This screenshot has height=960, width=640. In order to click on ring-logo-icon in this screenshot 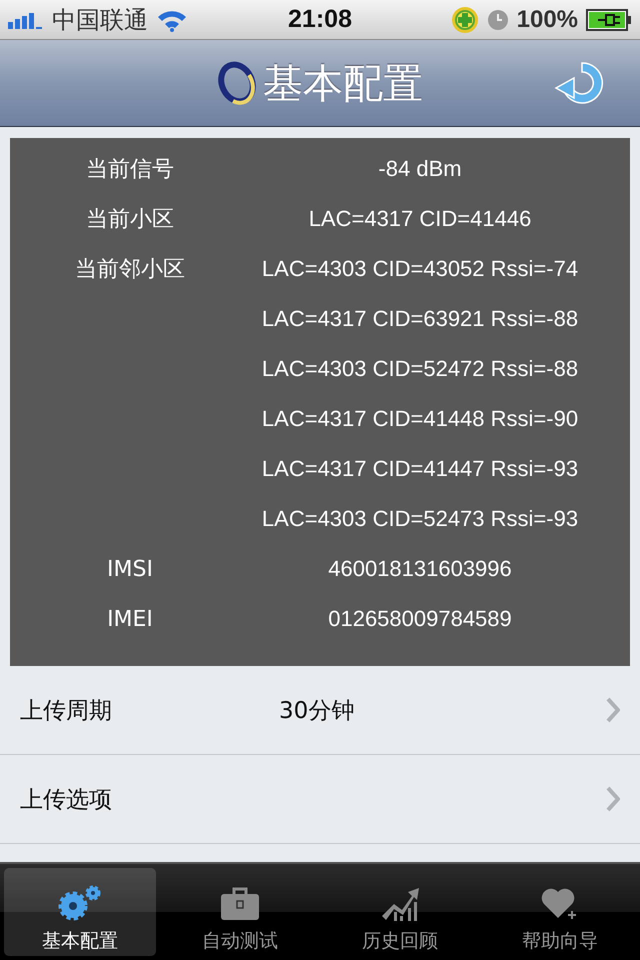, I will do `click(237, 83)`.